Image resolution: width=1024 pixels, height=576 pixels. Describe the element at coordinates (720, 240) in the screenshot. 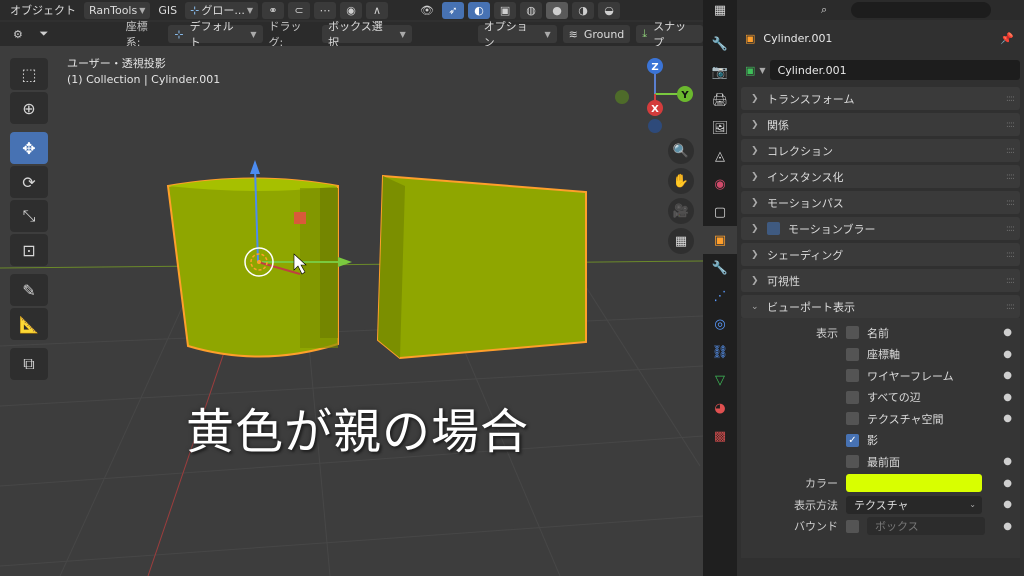

I see `object-tab-icon: ▣` at that location.